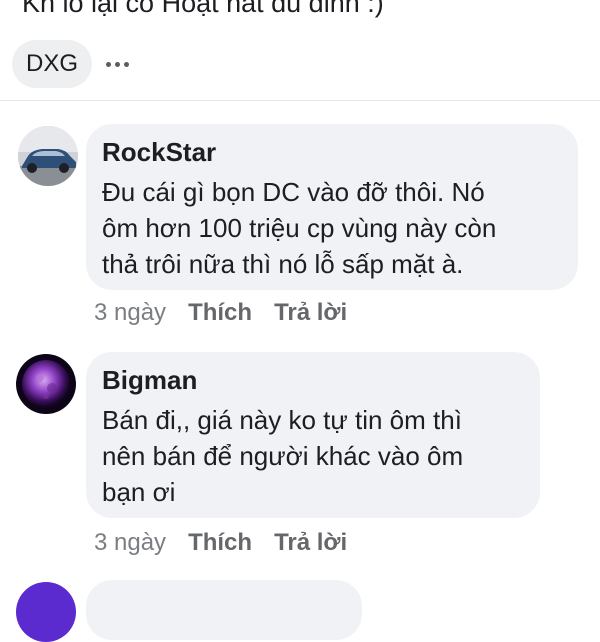 This screenshot has height=642, width=600. I want to click on comment-author: RockStar, so click(332, 152).